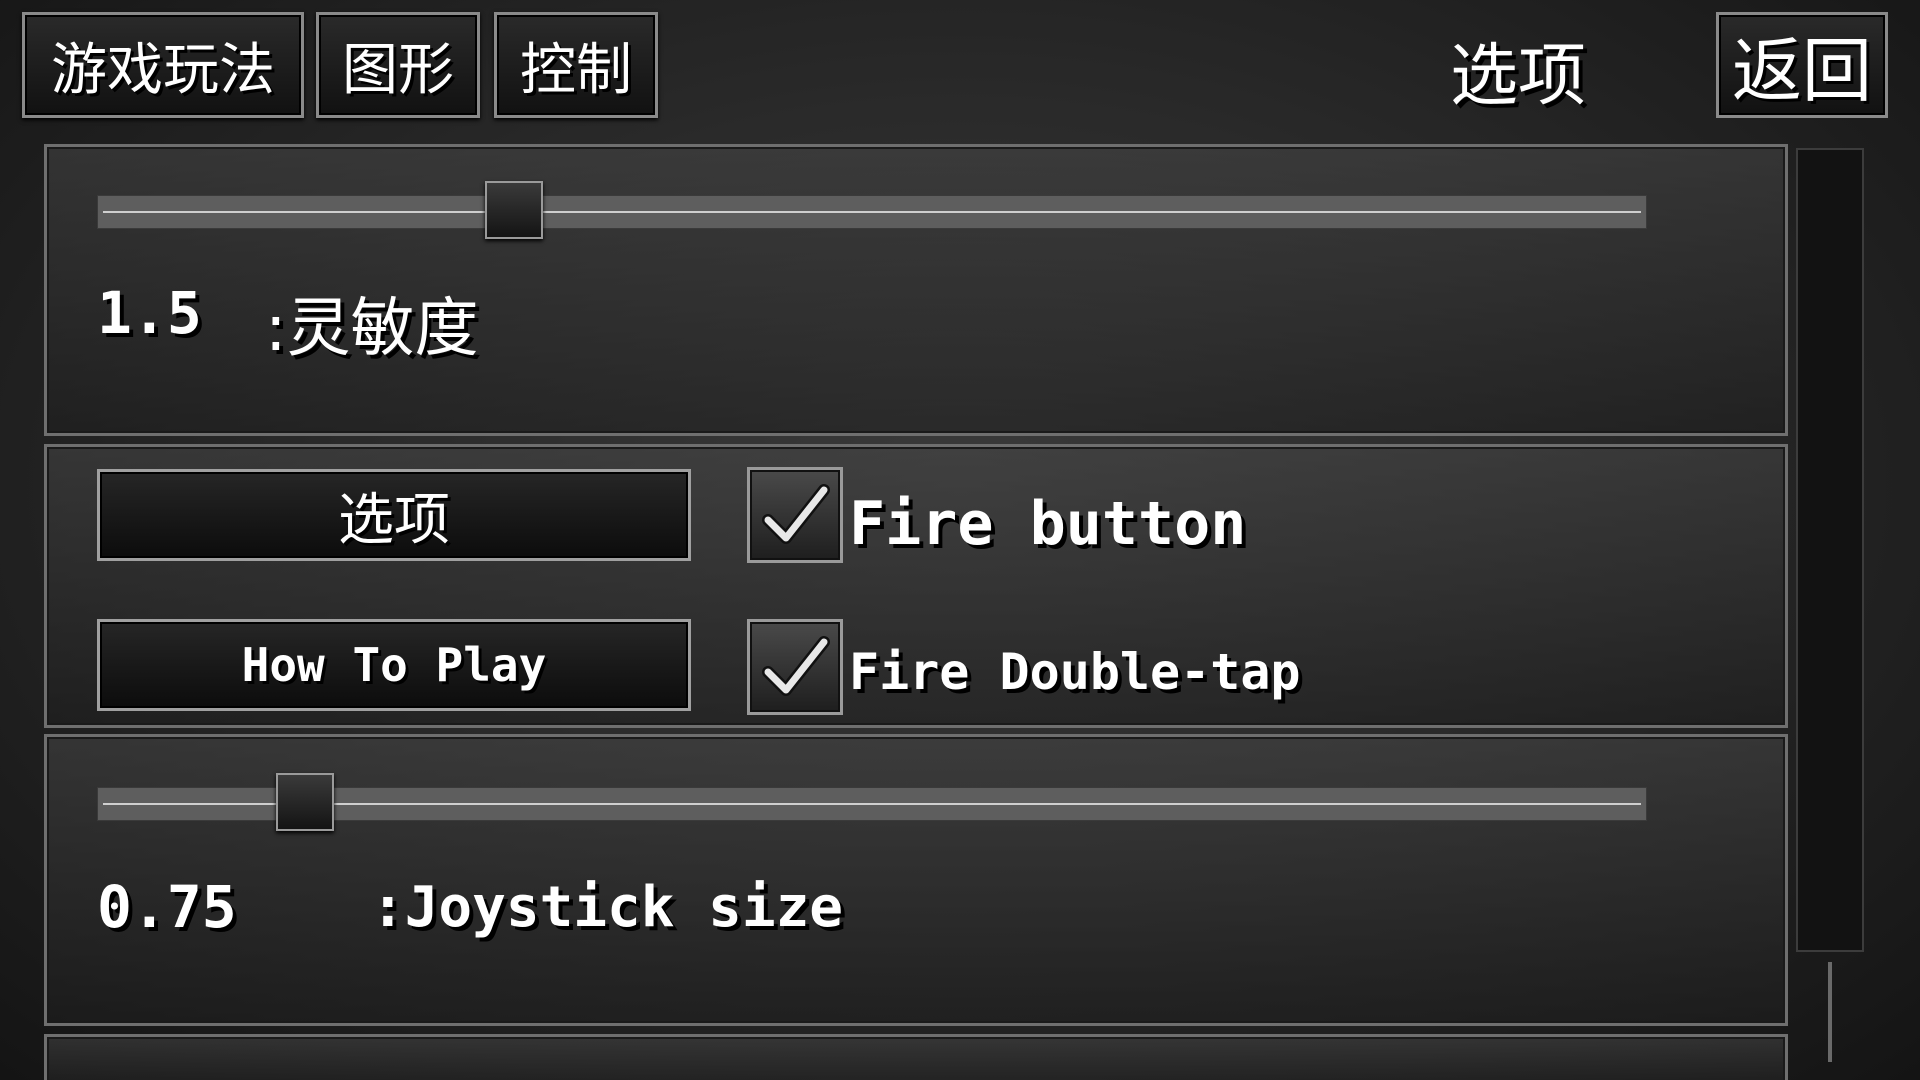 Image resolution: width=1920 pixels, height=1080 pixels. I want to click on tab-controls: 控制, so click(576, 65).